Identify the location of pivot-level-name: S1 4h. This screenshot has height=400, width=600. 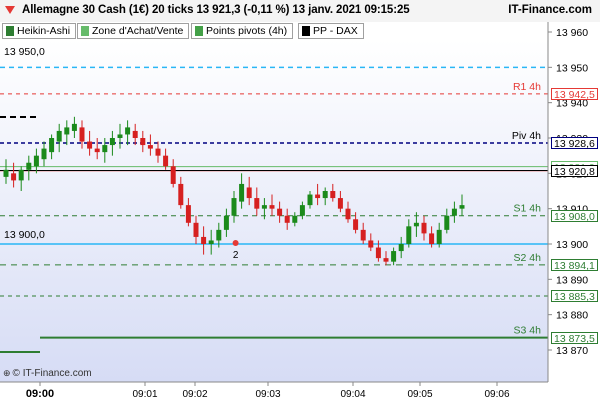
(528, 209).